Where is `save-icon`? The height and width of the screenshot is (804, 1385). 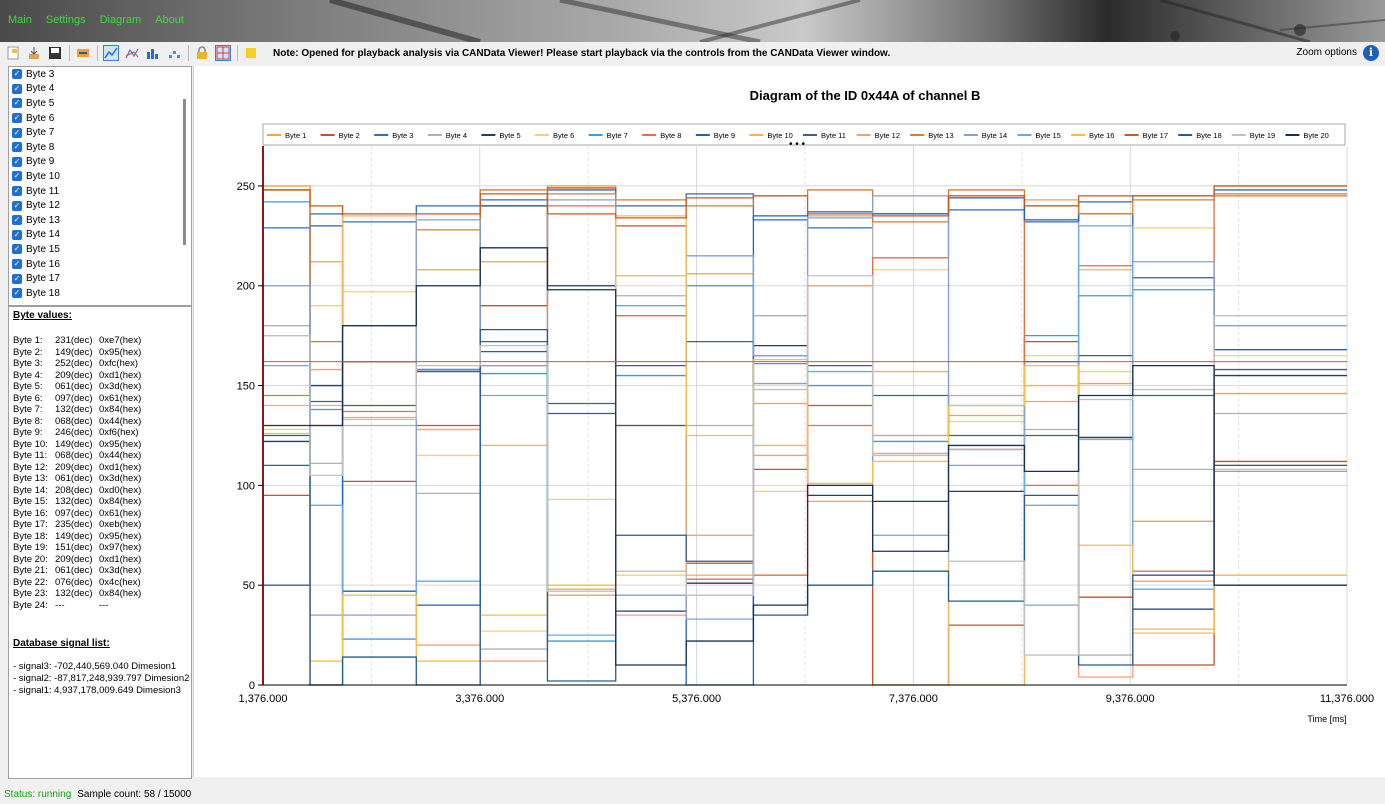
save-icon is located at coordinates (55, 53).